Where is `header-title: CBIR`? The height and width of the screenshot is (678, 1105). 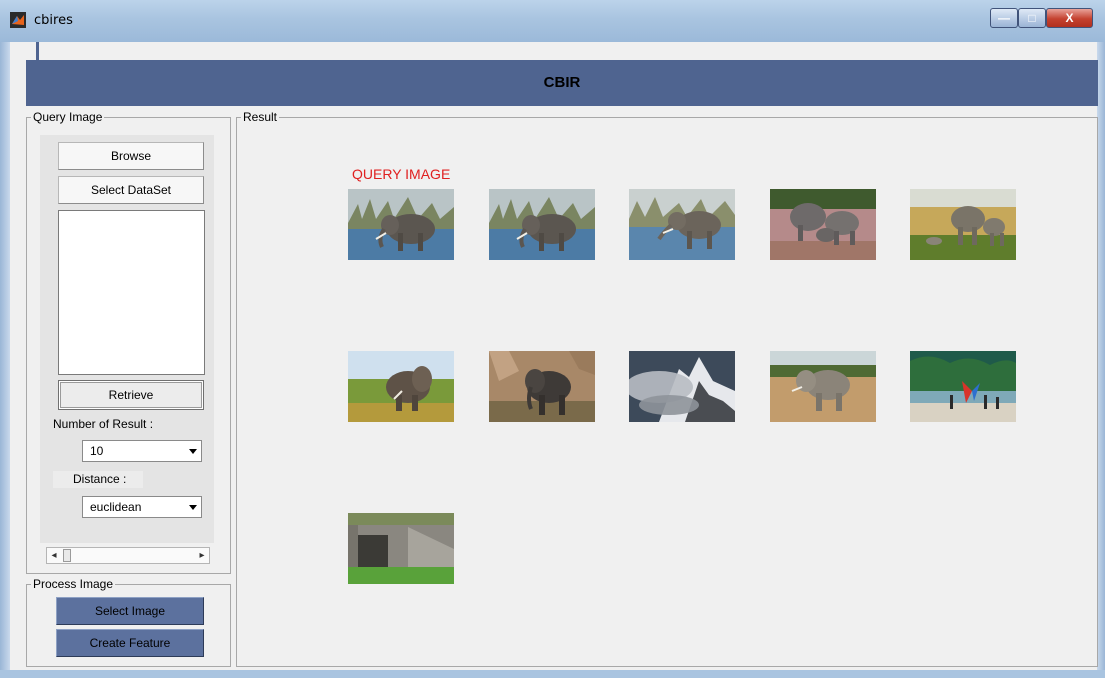 header-title: CBIR is located at coordinates (562, 82).